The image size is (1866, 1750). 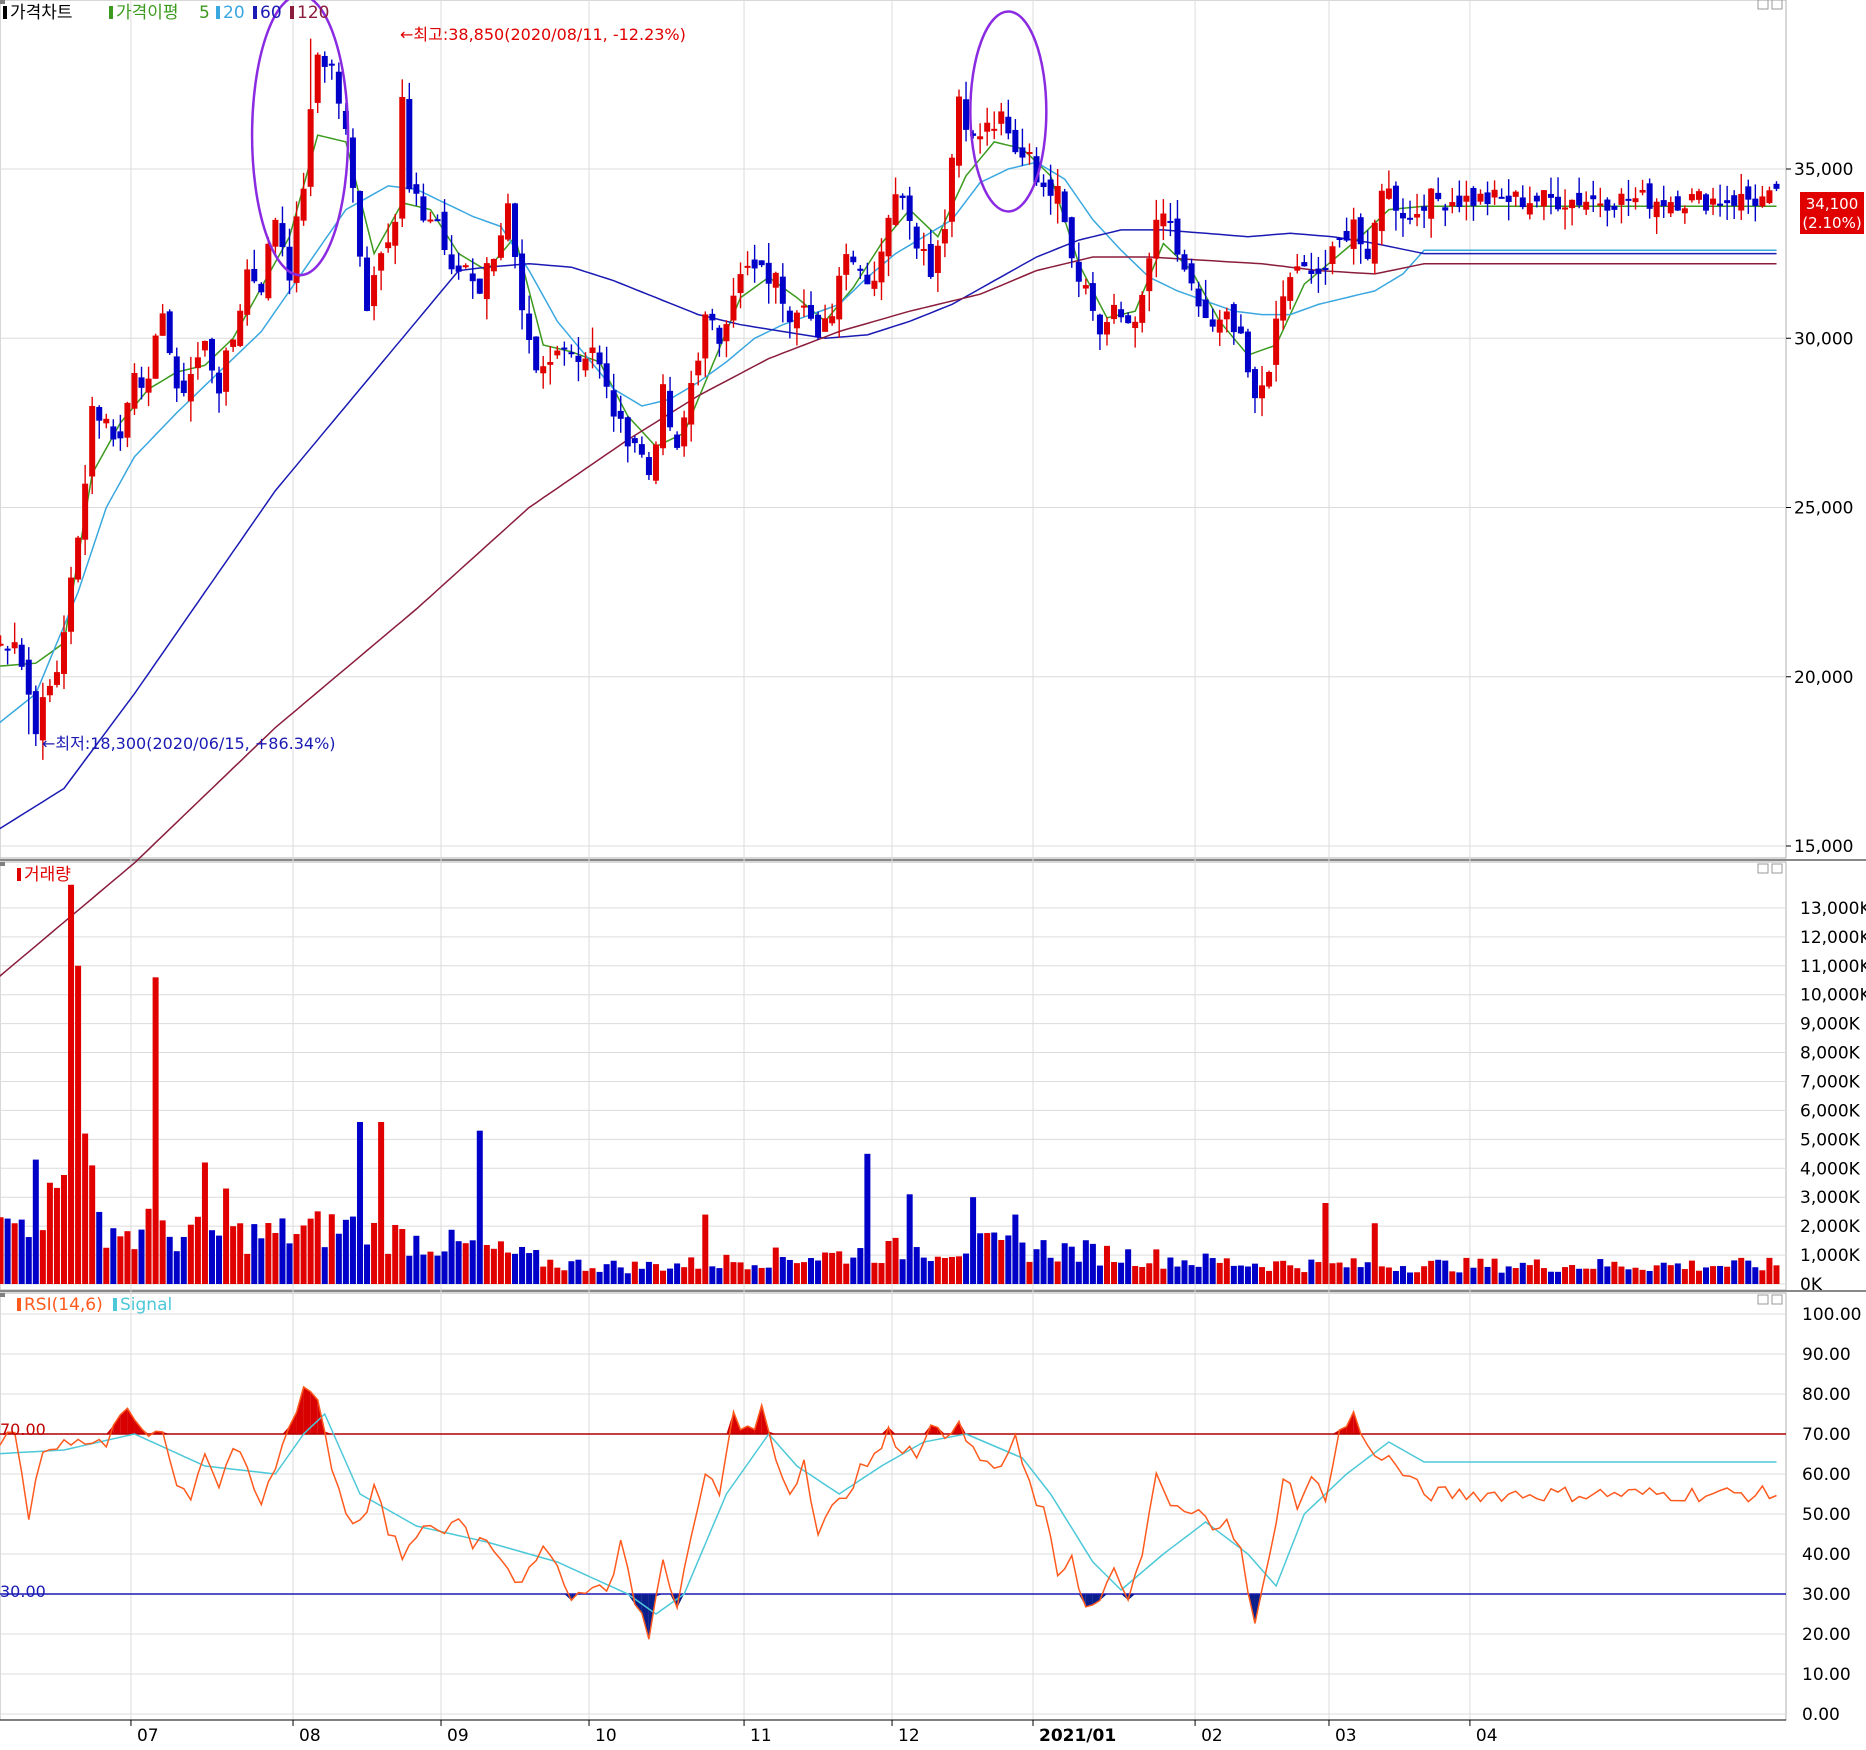 I want to click on legend-swatch-signal, so click(x=115, y=1304).